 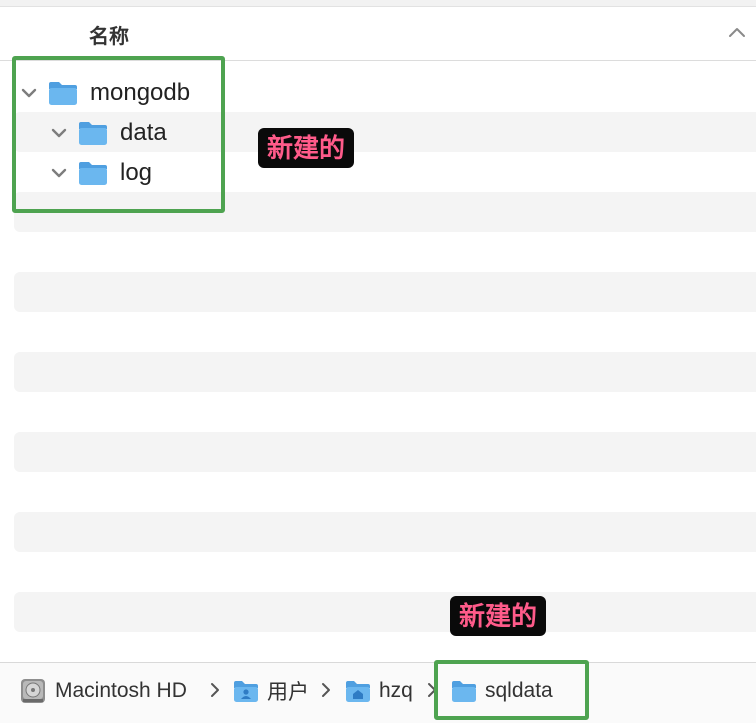 I want to click on crumb-macintosh-hd: Macintosh HD, so click(x=103, y=691).